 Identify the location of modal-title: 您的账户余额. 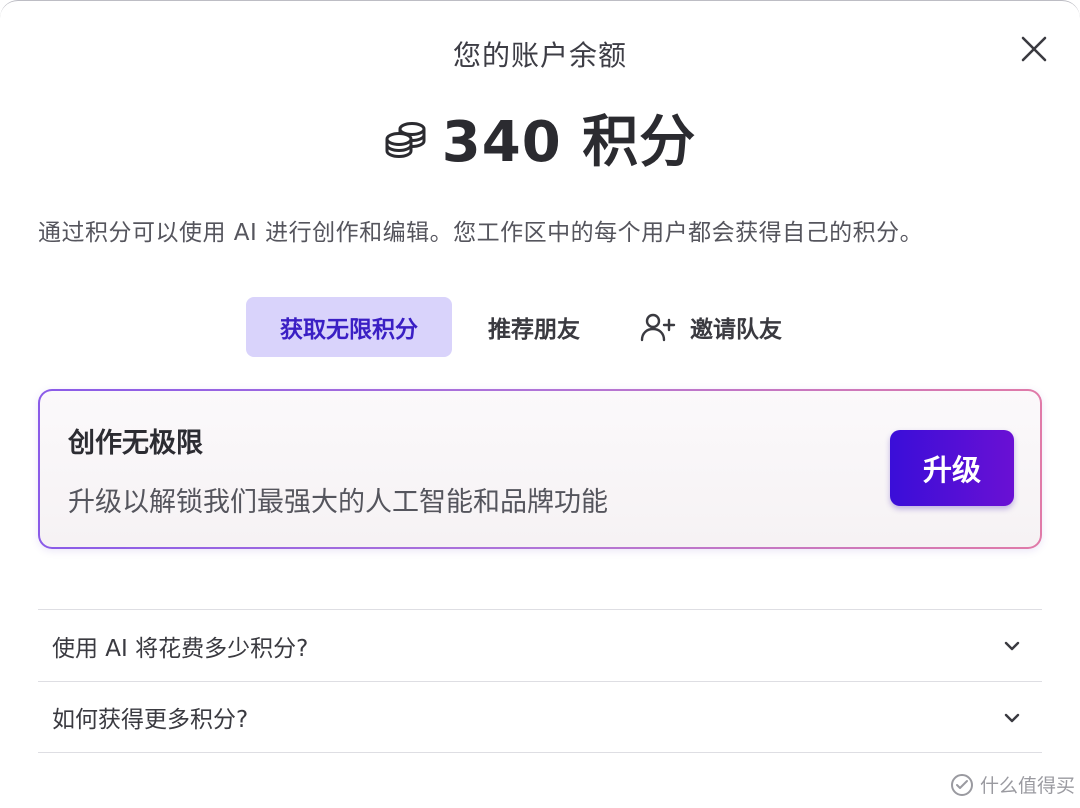
(539, 55).